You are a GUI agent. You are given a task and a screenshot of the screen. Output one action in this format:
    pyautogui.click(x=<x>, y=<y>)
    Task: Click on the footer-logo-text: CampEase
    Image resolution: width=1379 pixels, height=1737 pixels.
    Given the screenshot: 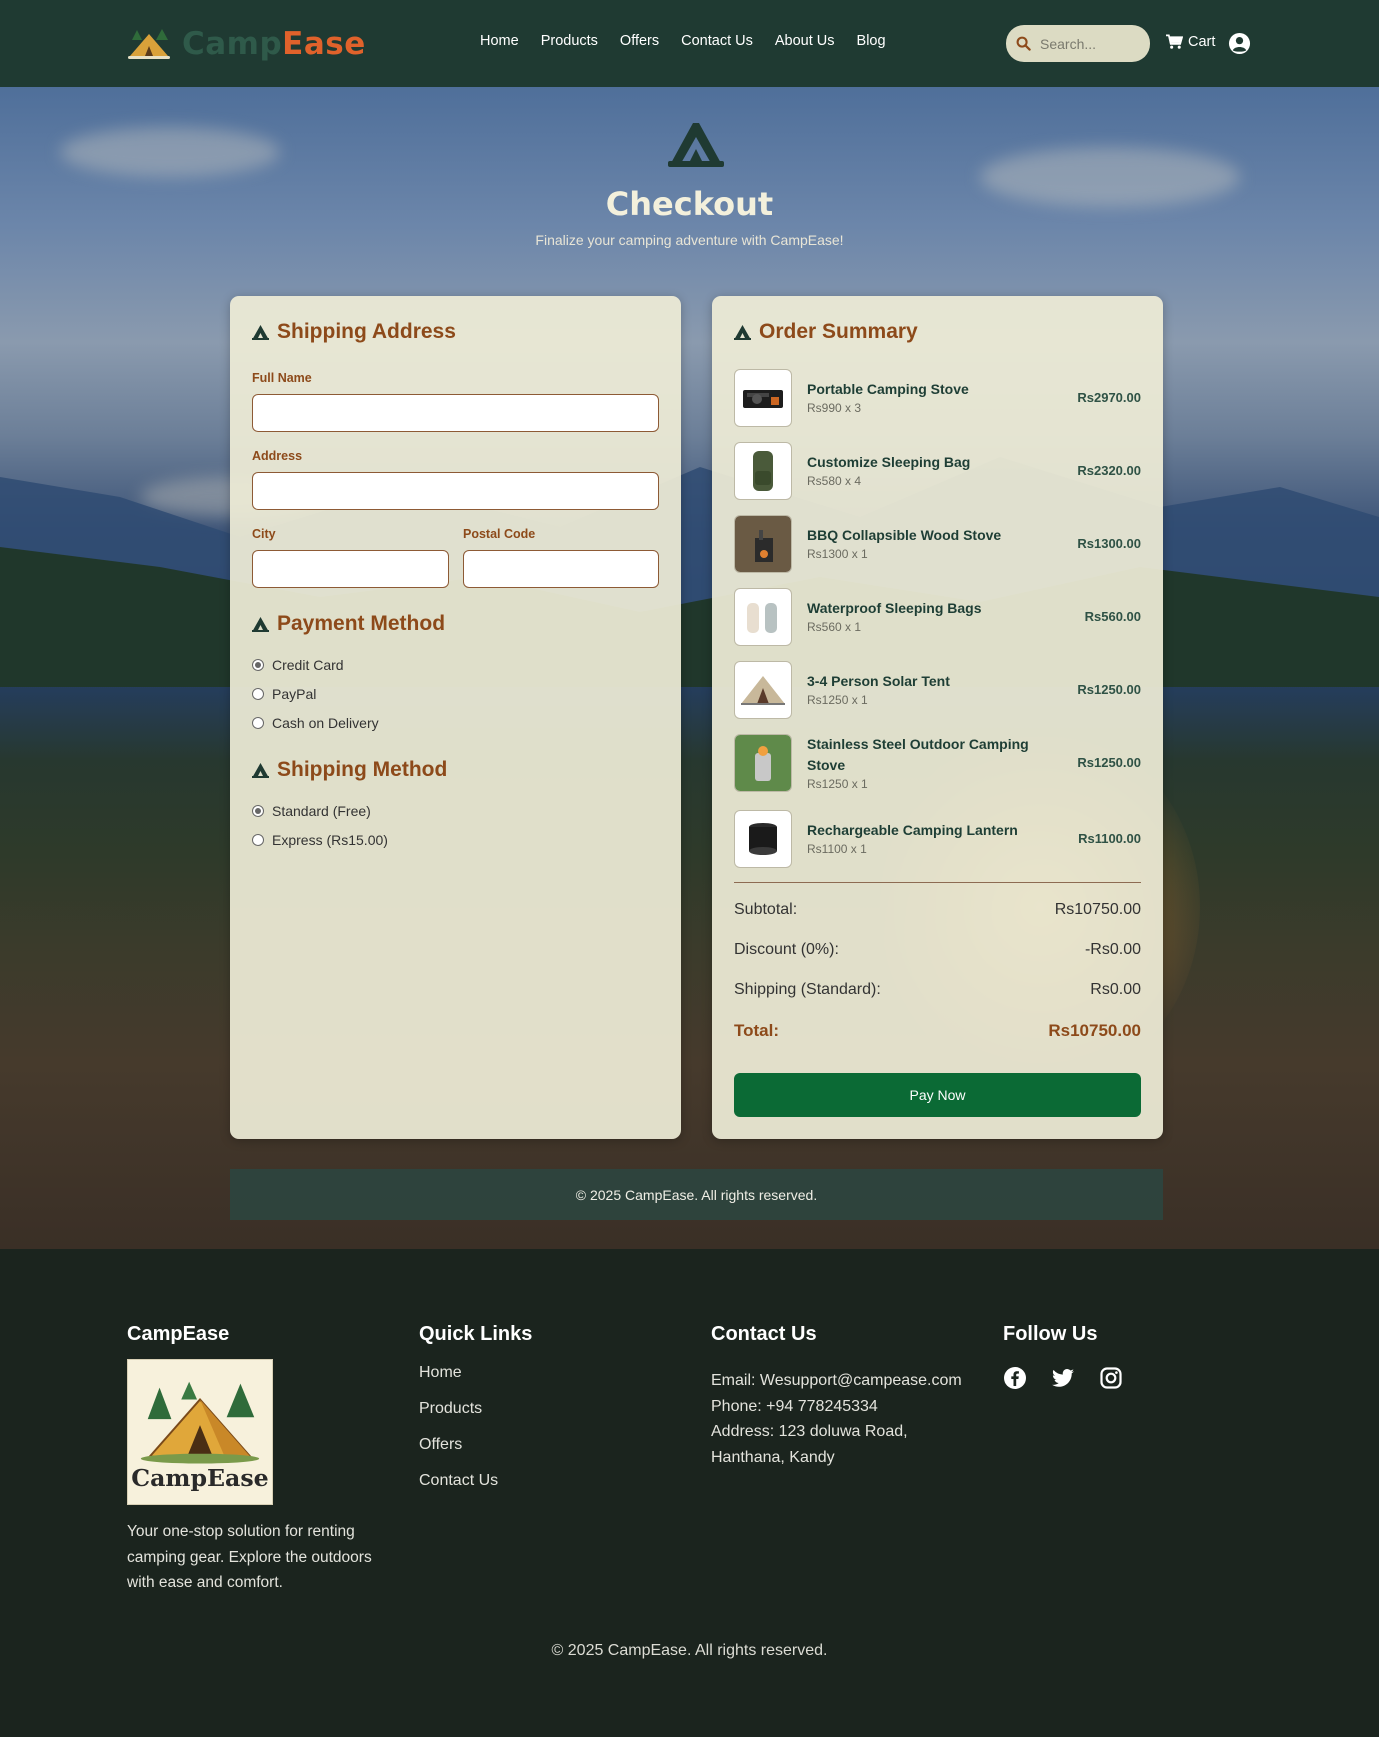 What is the action you would take?
    pyautogui.click(x=199, y=1478)
    